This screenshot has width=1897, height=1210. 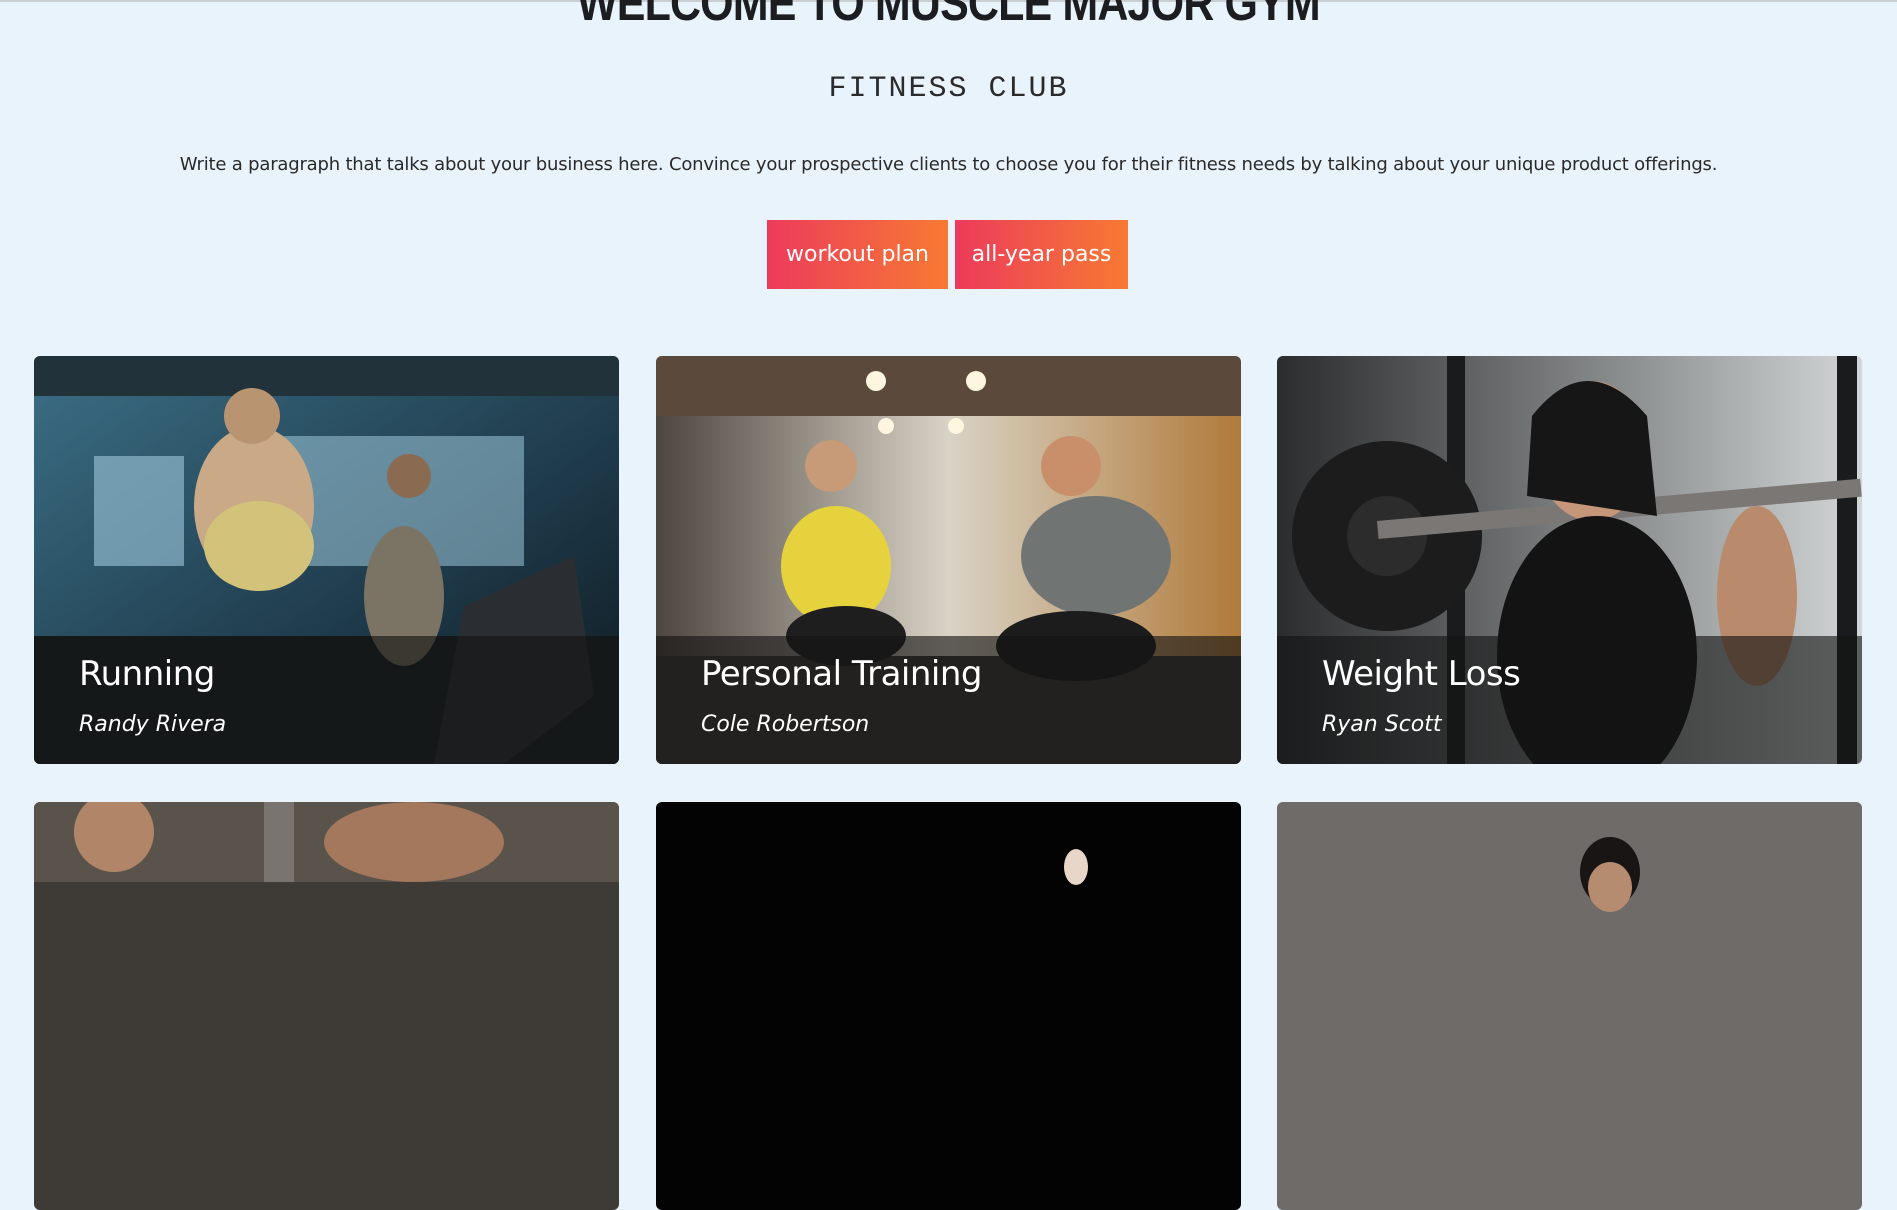 What do you see at coordinates (948, 89) in the screenshot?
I see `page-subtitle: FITNESS CLUB` at bounding box center [948, 89].